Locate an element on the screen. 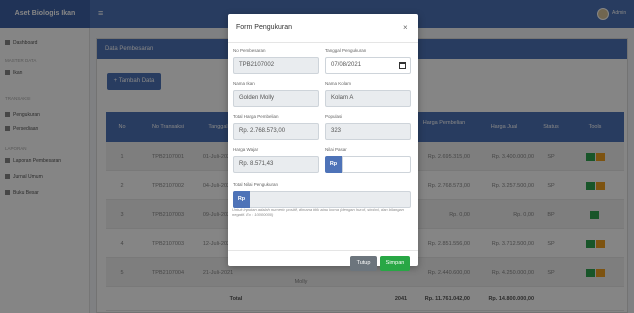  total-nilai-field is located at coordinates (322, 199).